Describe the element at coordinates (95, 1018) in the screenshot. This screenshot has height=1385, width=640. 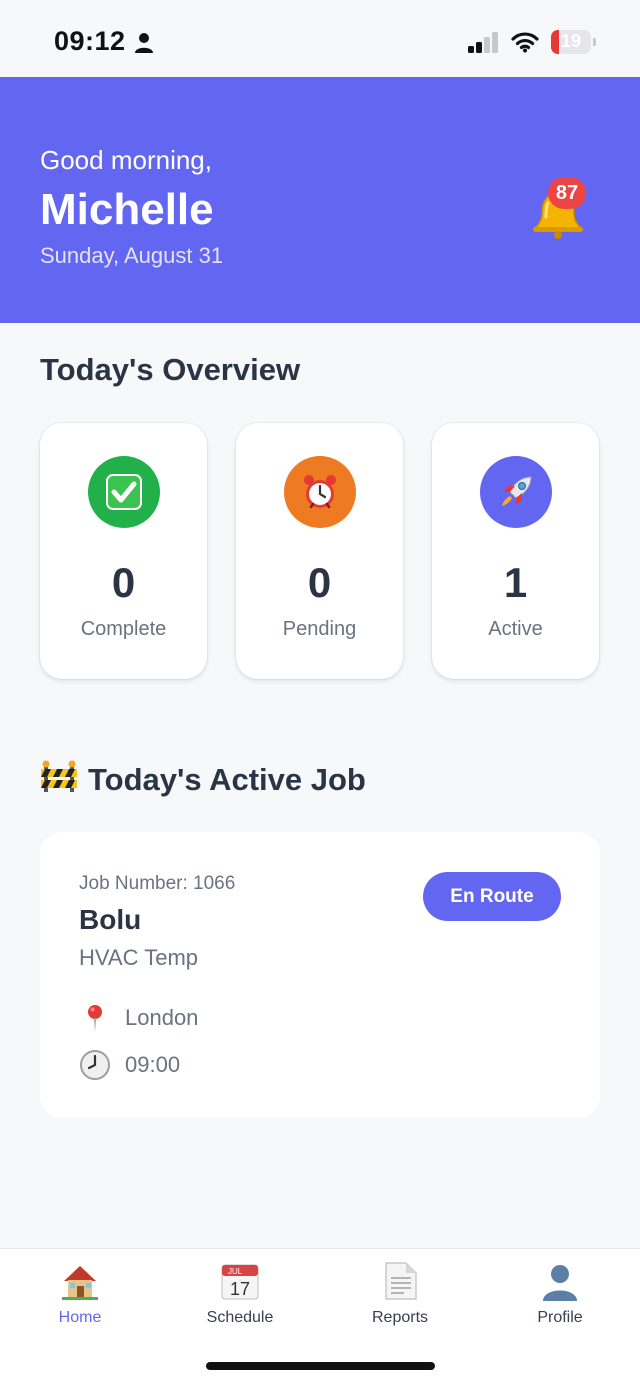
I see `map-pin-icon` at that location.